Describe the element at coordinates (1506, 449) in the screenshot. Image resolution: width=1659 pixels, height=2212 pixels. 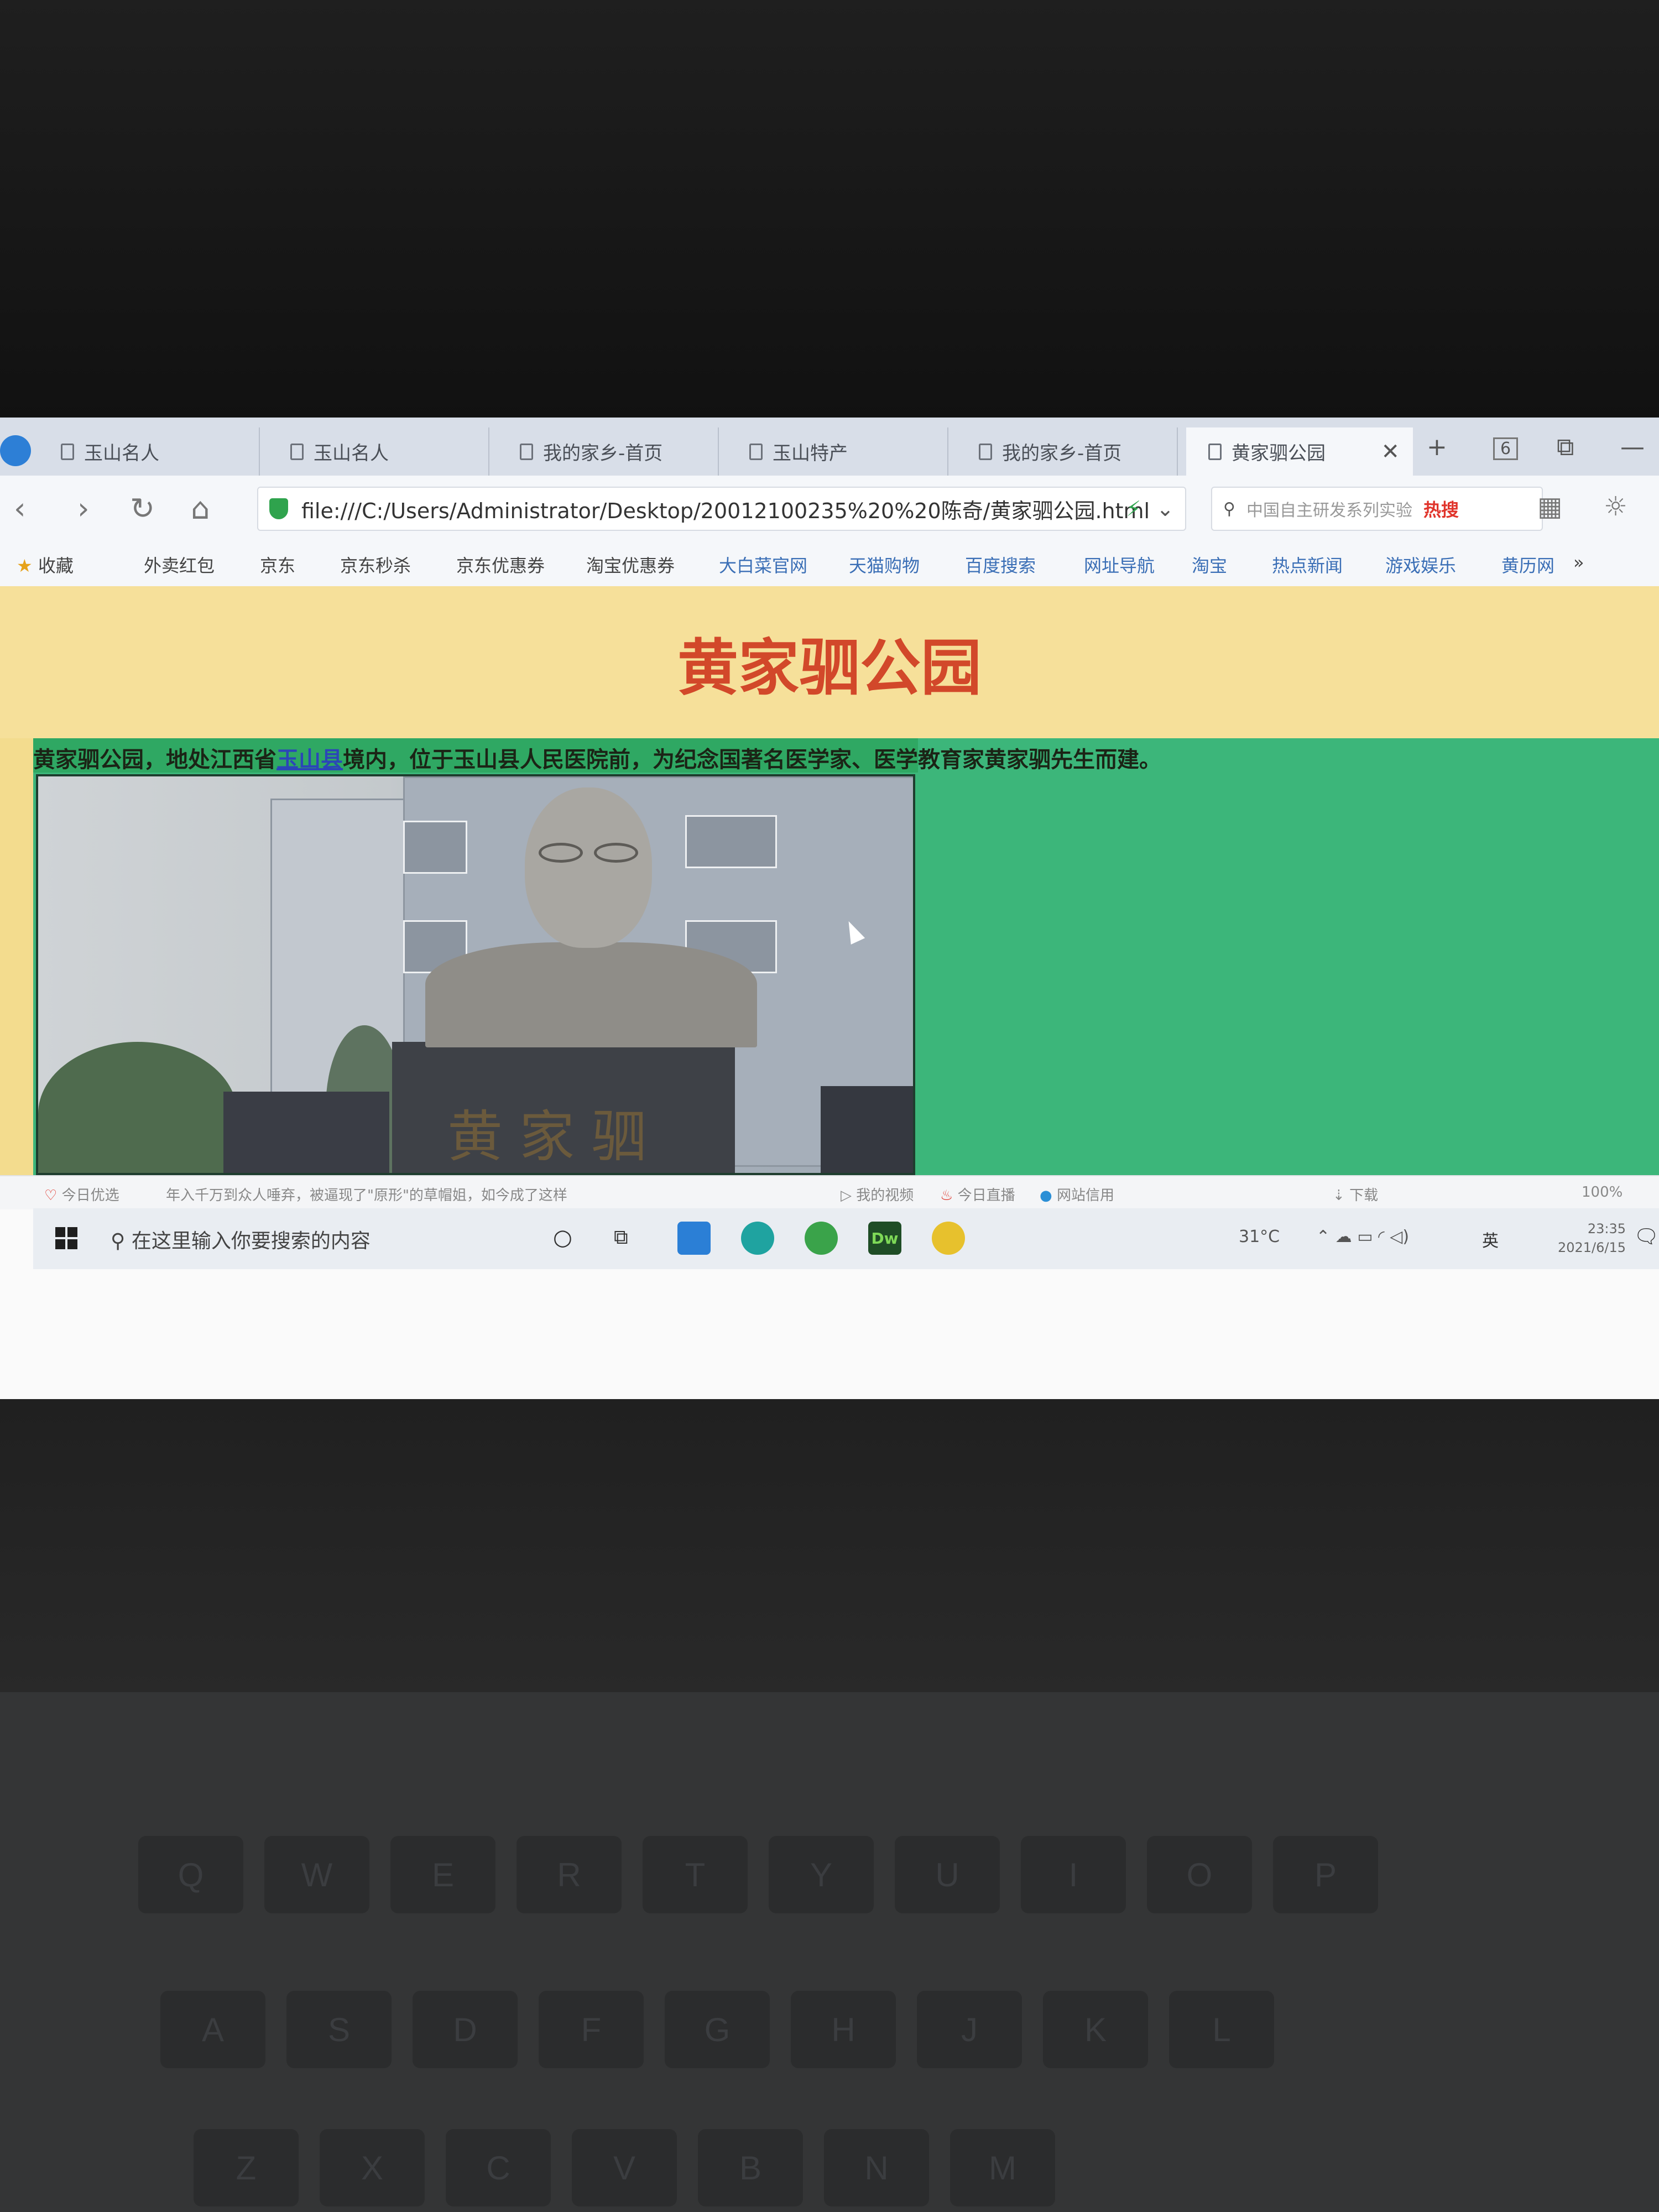
I see `tab-count-badge: 6` at that location.